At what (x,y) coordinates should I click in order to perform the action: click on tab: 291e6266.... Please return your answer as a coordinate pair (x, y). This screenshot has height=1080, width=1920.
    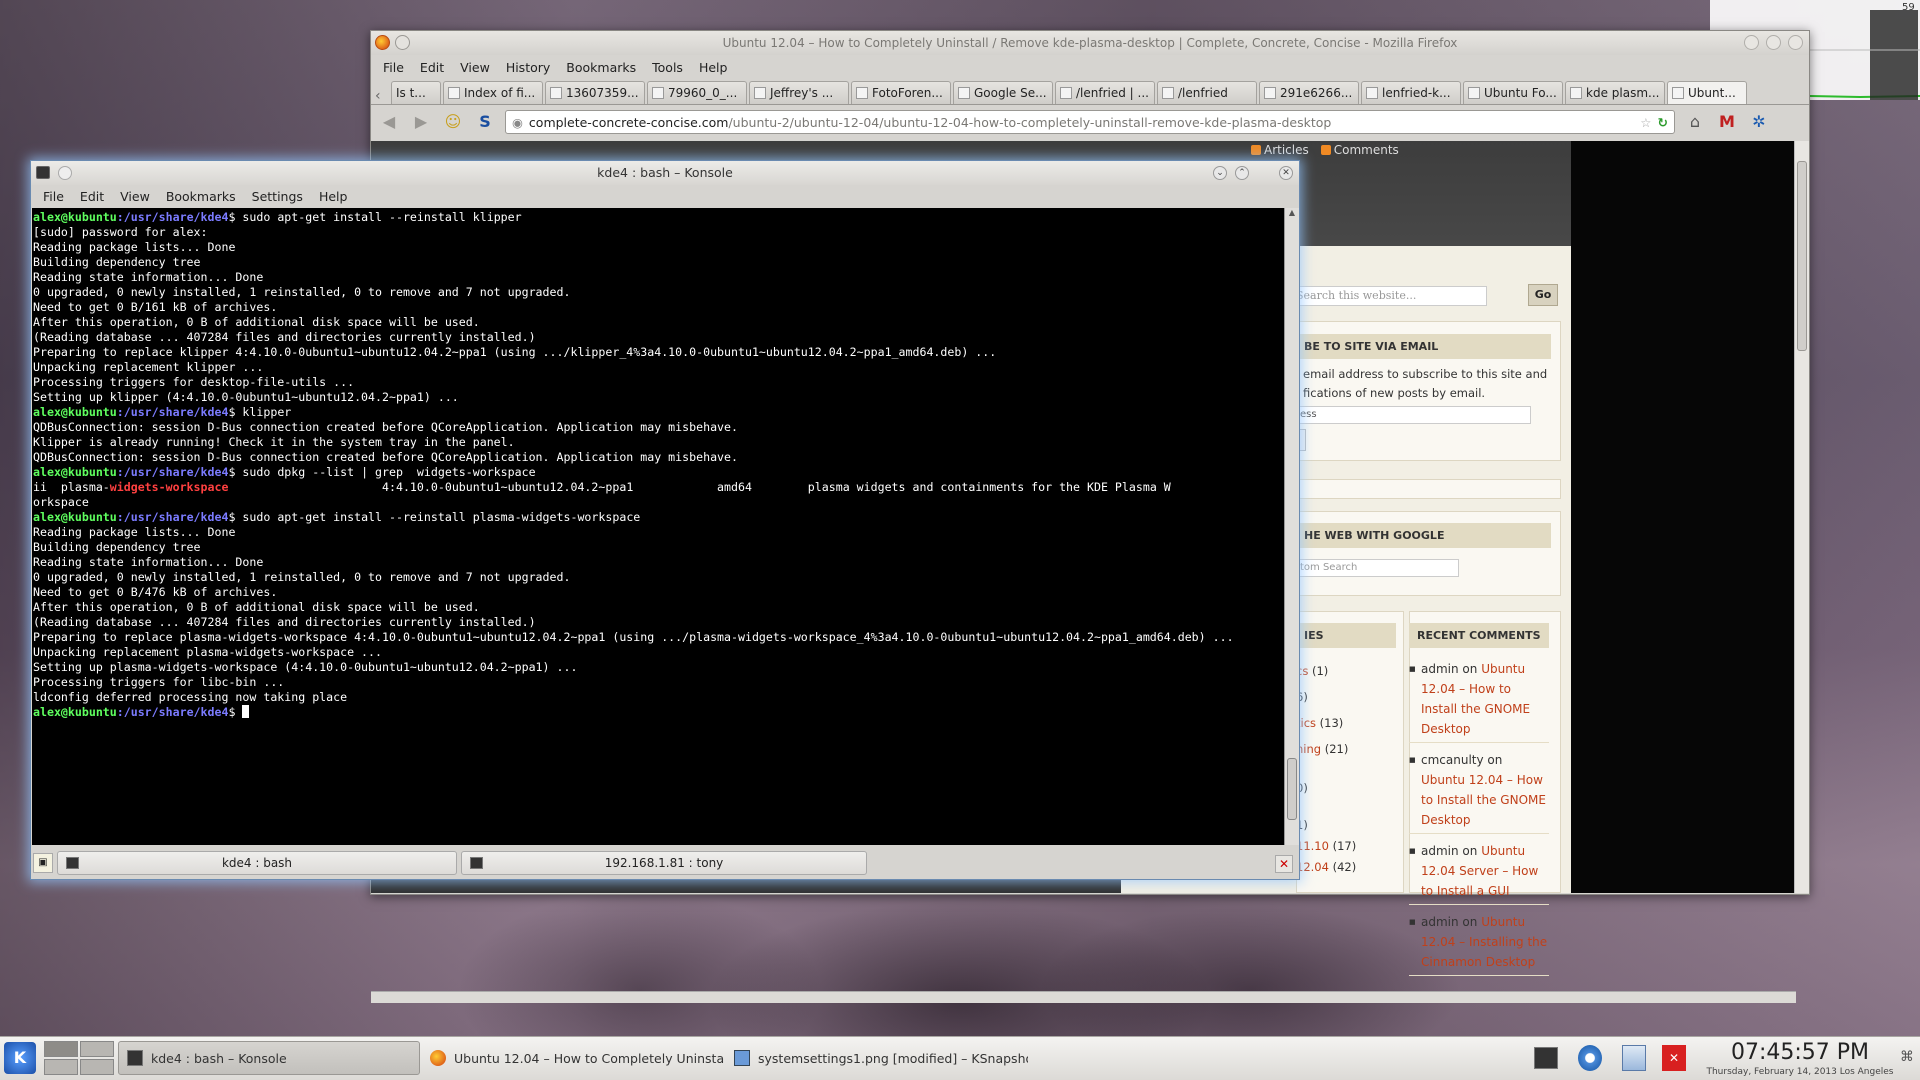
    Looking at the image, I should click on (1309, 92).